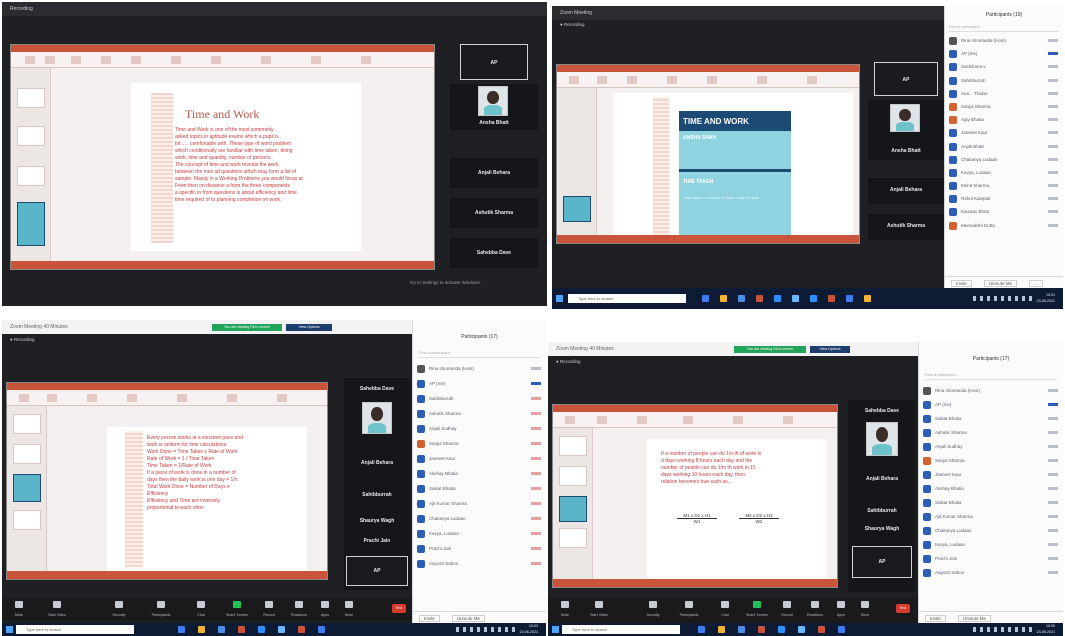 This screenshot has width=1065, height=636. What do you see at coordinates (479, 444) in the screenshot?
I see `participant-row: Sanjul Sharma` at bounding box center [479, 444].